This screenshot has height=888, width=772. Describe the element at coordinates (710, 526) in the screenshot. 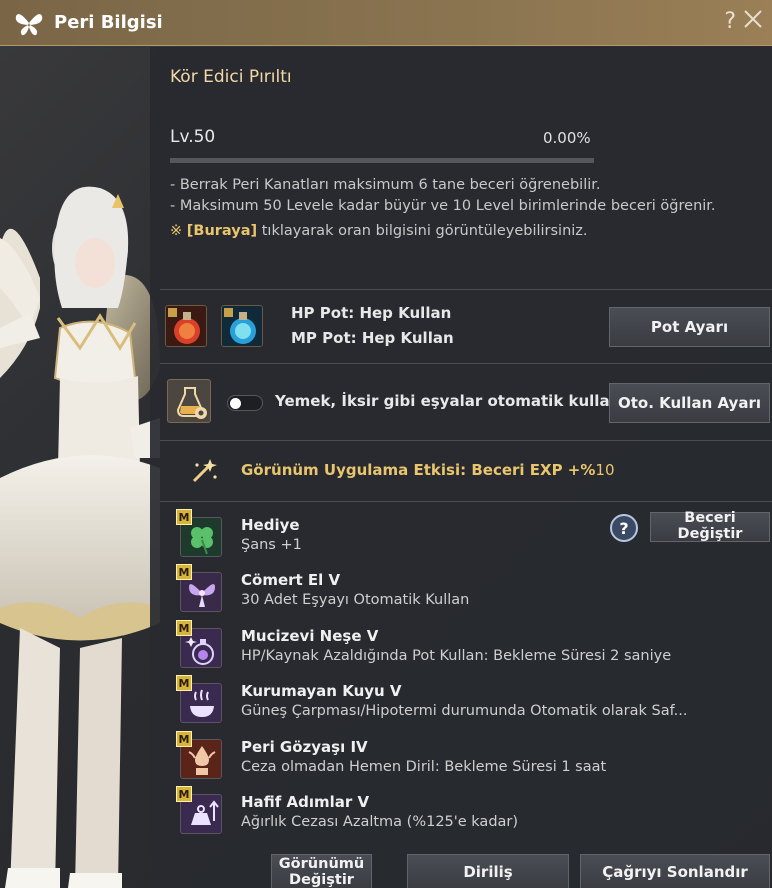

I see `change-skill-button: Beceri Değiştir` at that location.